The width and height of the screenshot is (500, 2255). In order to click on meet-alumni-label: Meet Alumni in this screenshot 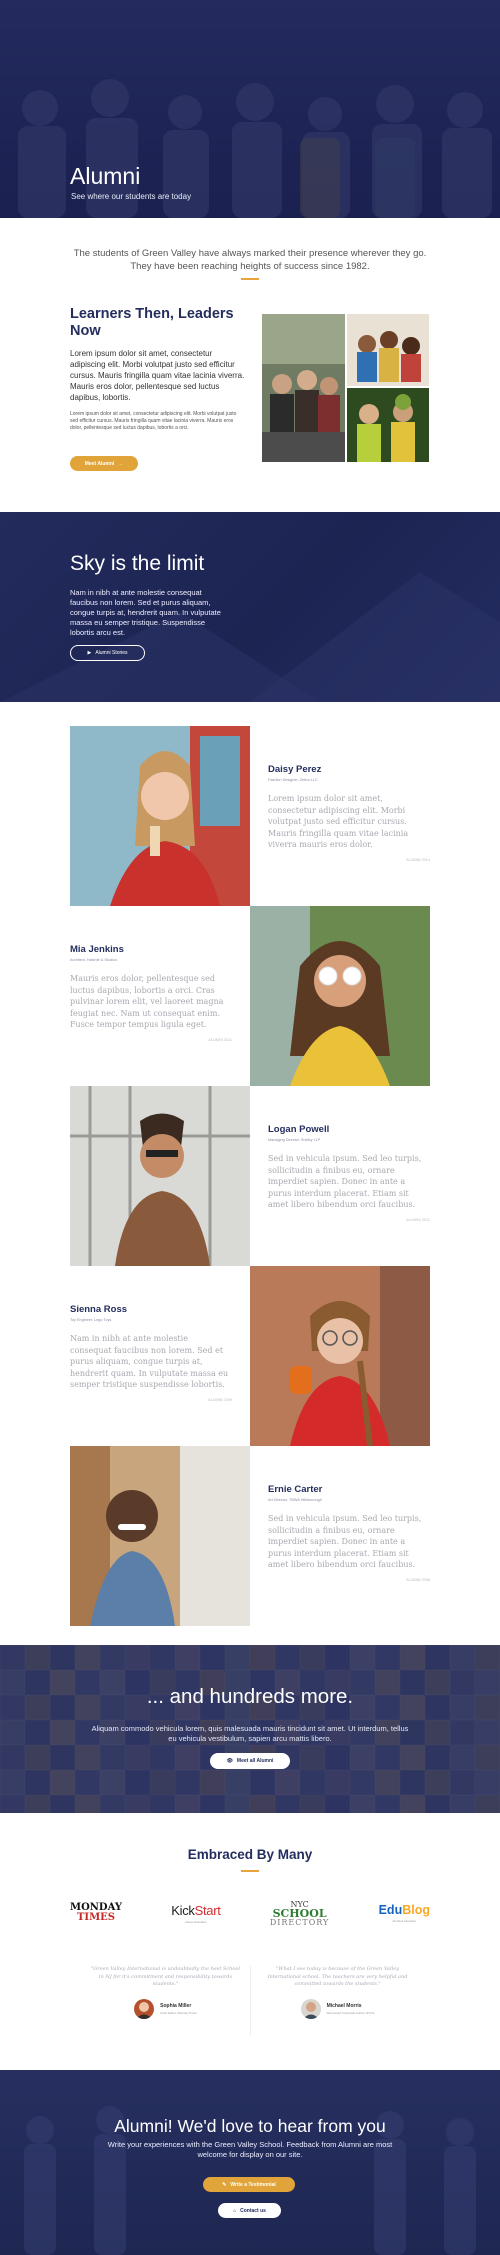, I will do `click(99, 463)`.